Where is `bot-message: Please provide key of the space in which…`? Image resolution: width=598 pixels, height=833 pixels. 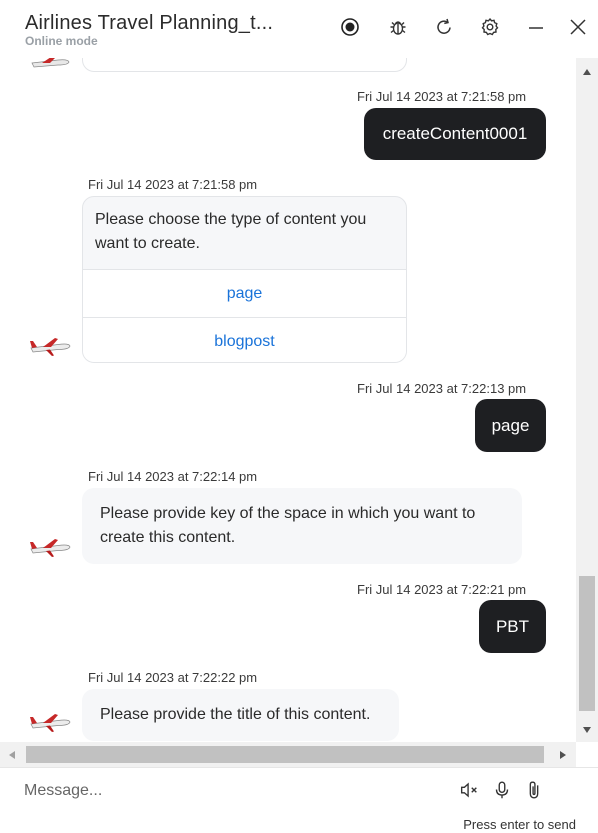 bot-message: Please provide key of the space in which… is located at coordinates (302, 526).